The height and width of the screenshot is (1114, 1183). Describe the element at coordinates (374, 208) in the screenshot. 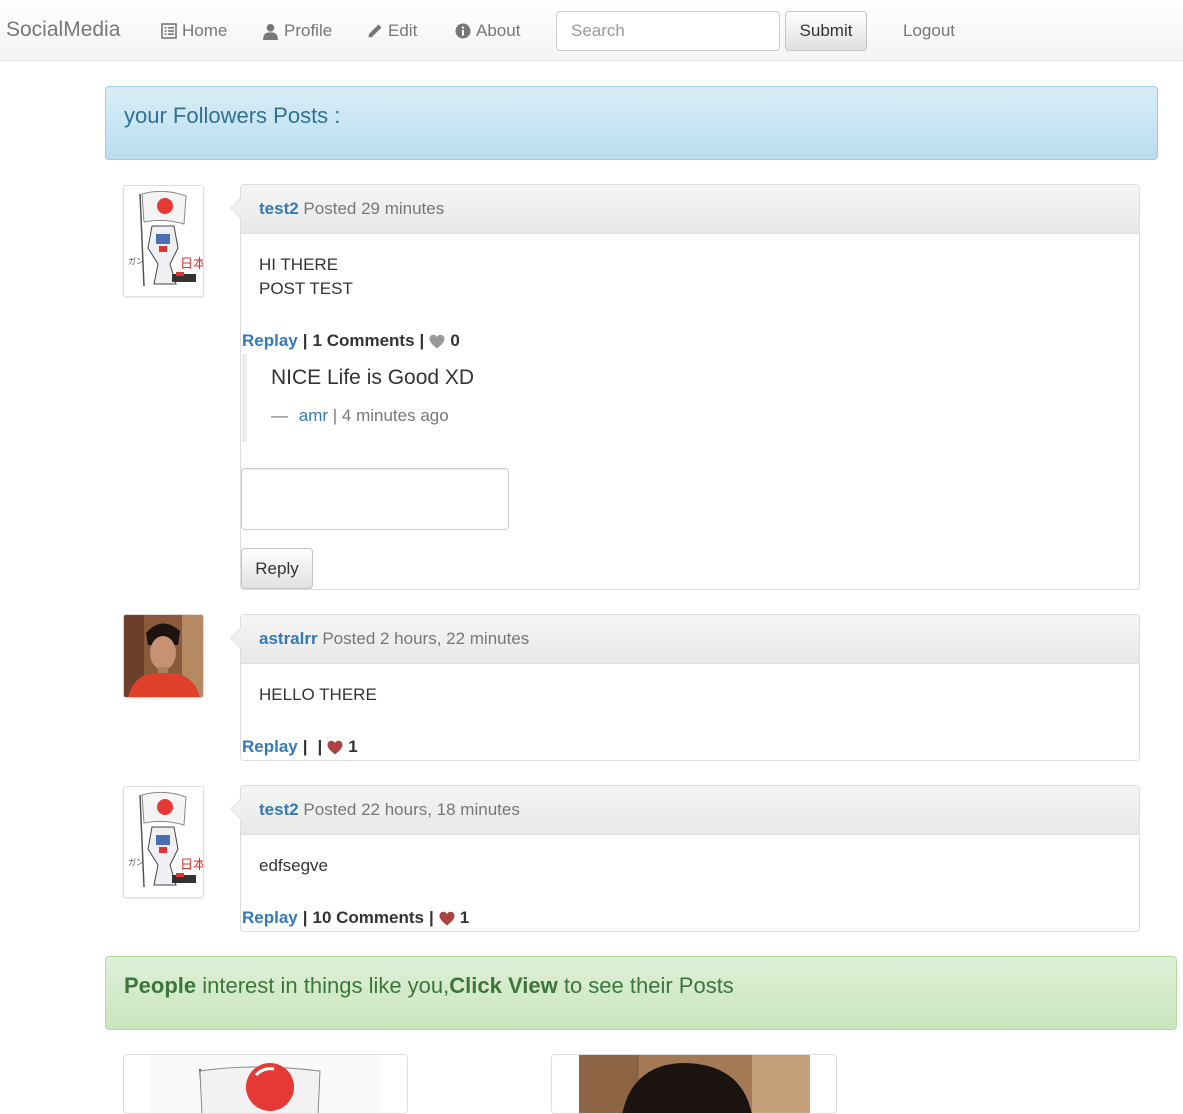

I see `post-time: Posted 29 minutes` at that location.